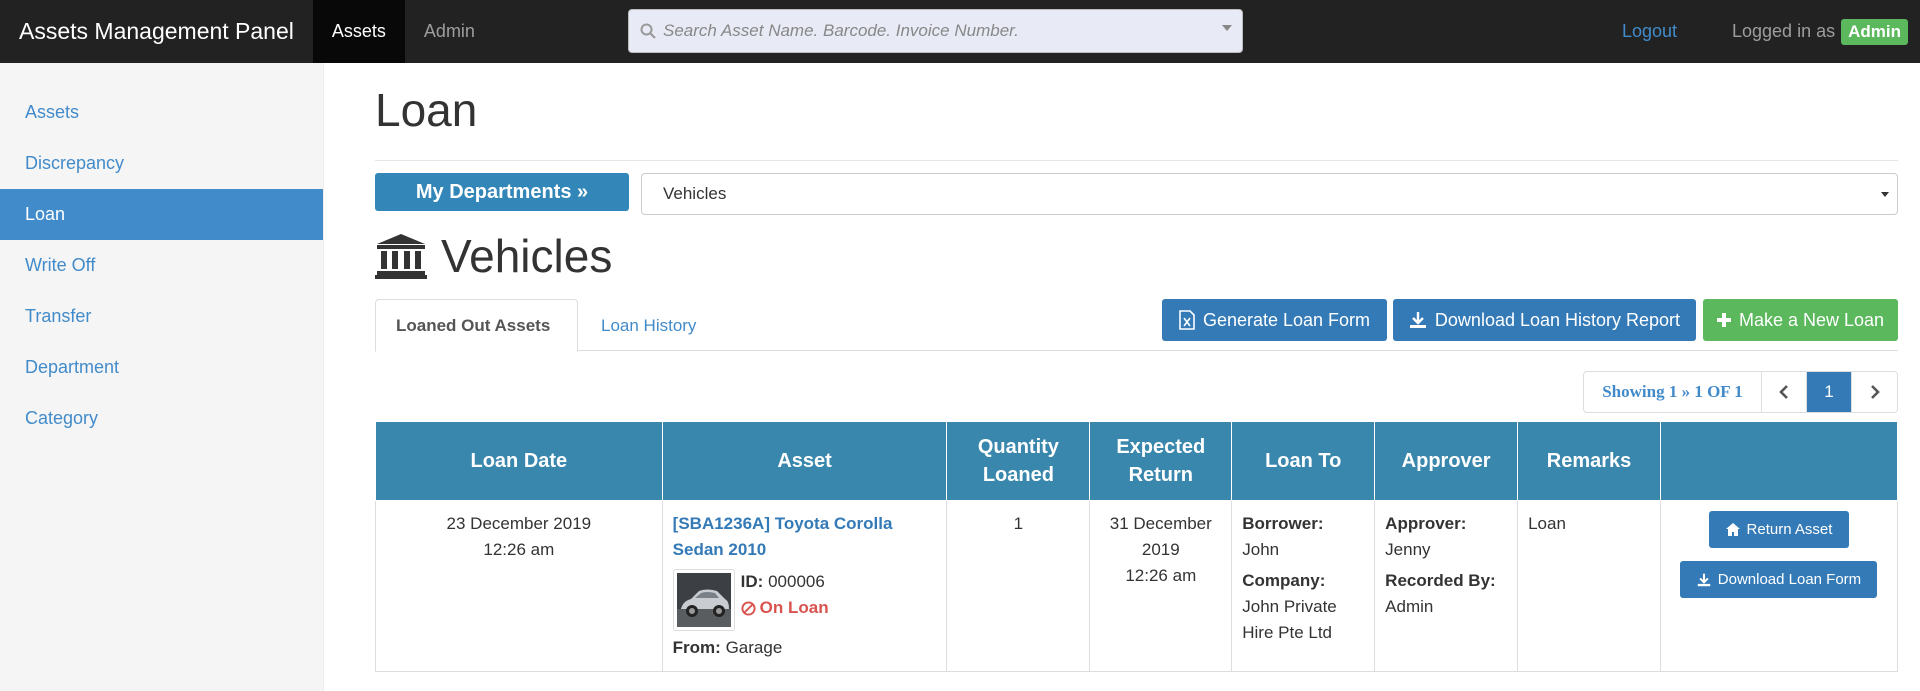 The image size is (1920, 691). Describe the element at coordinates (1018, 461) in the screenshot. I see `header-quantity-loaned: Quantity Loaned` at that location.